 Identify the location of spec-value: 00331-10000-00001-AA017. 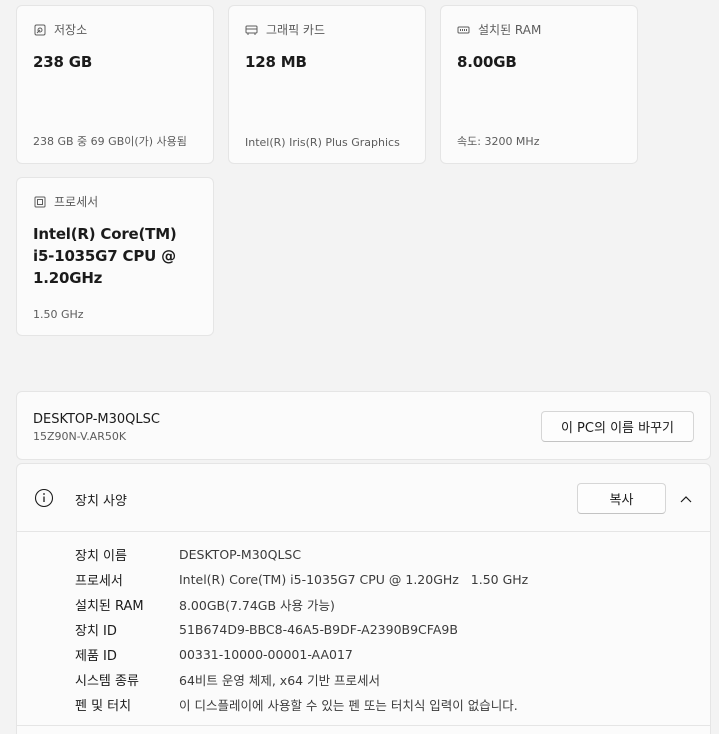
(266, 654).